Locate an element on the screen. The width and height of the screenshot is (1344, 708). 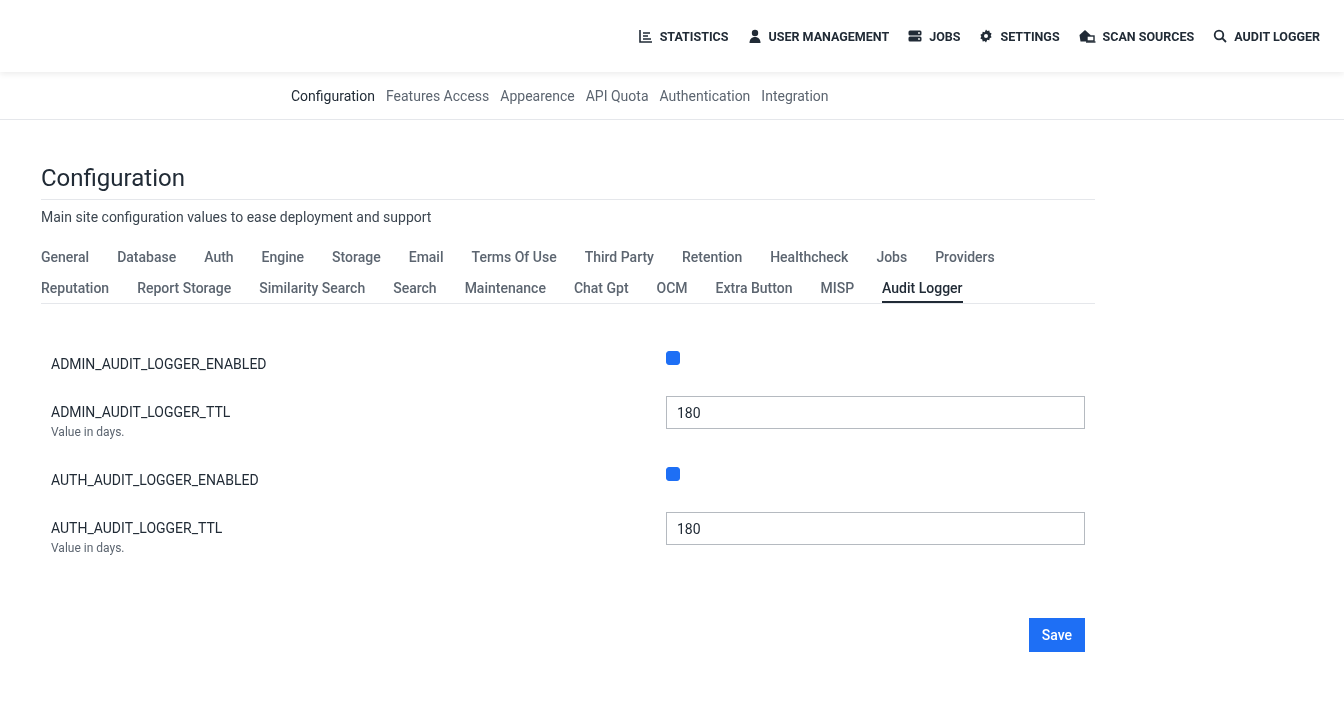
settings-tab: Providers is located at coordinates (965, 260).